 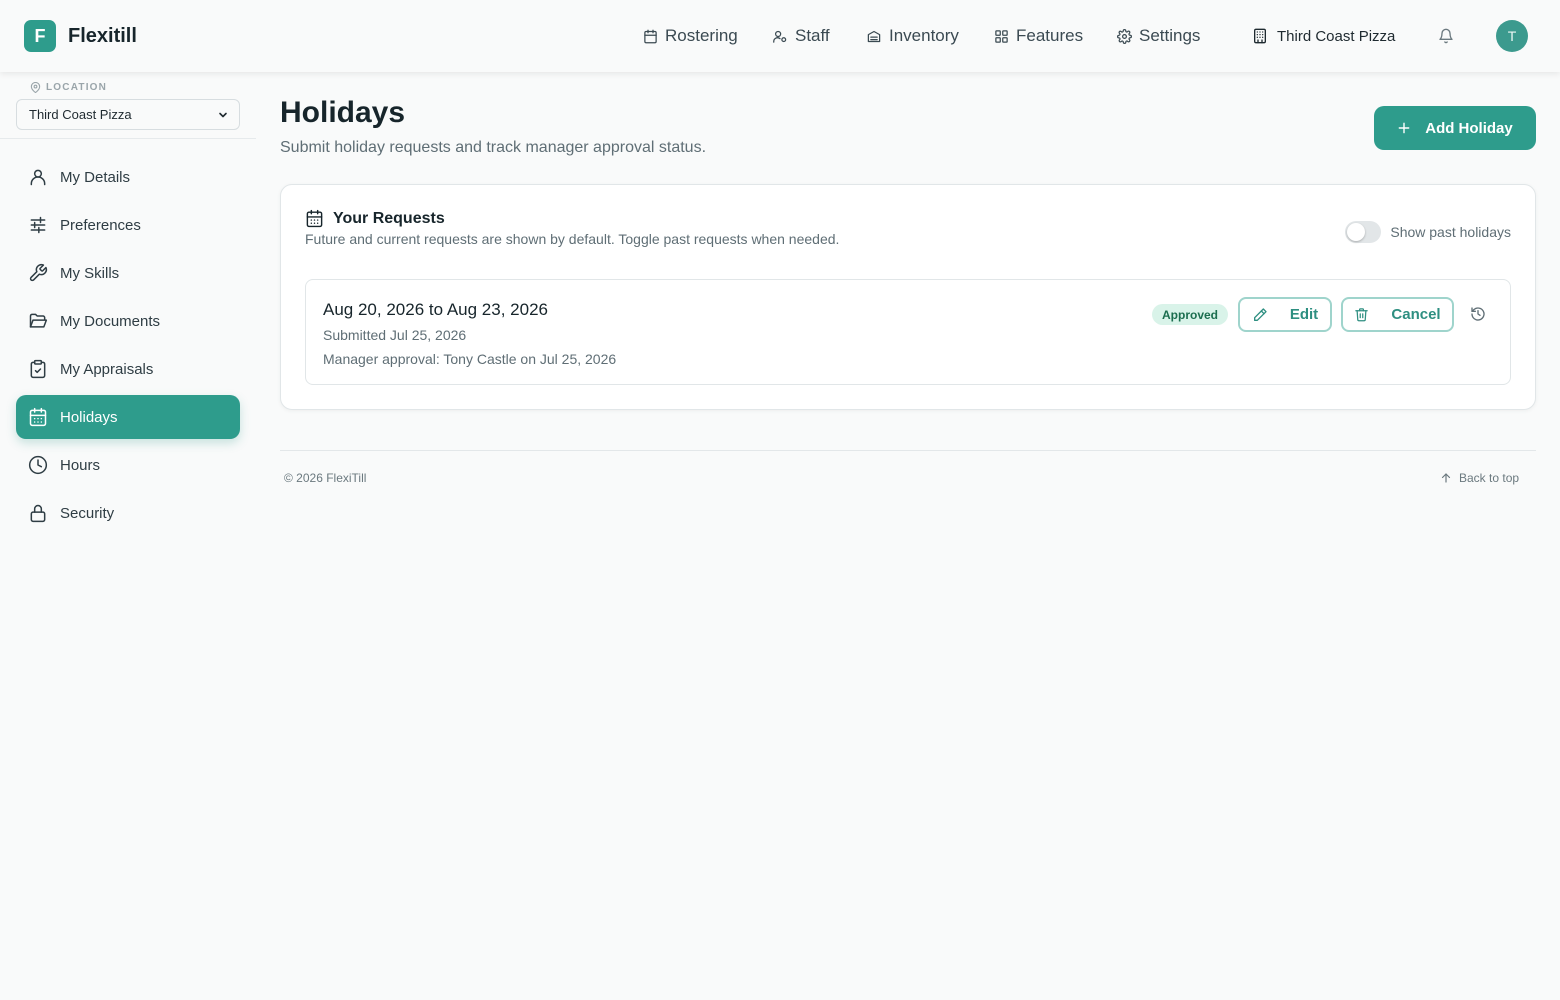 I want to click on plus-icon, so click(x=1404, y=128).